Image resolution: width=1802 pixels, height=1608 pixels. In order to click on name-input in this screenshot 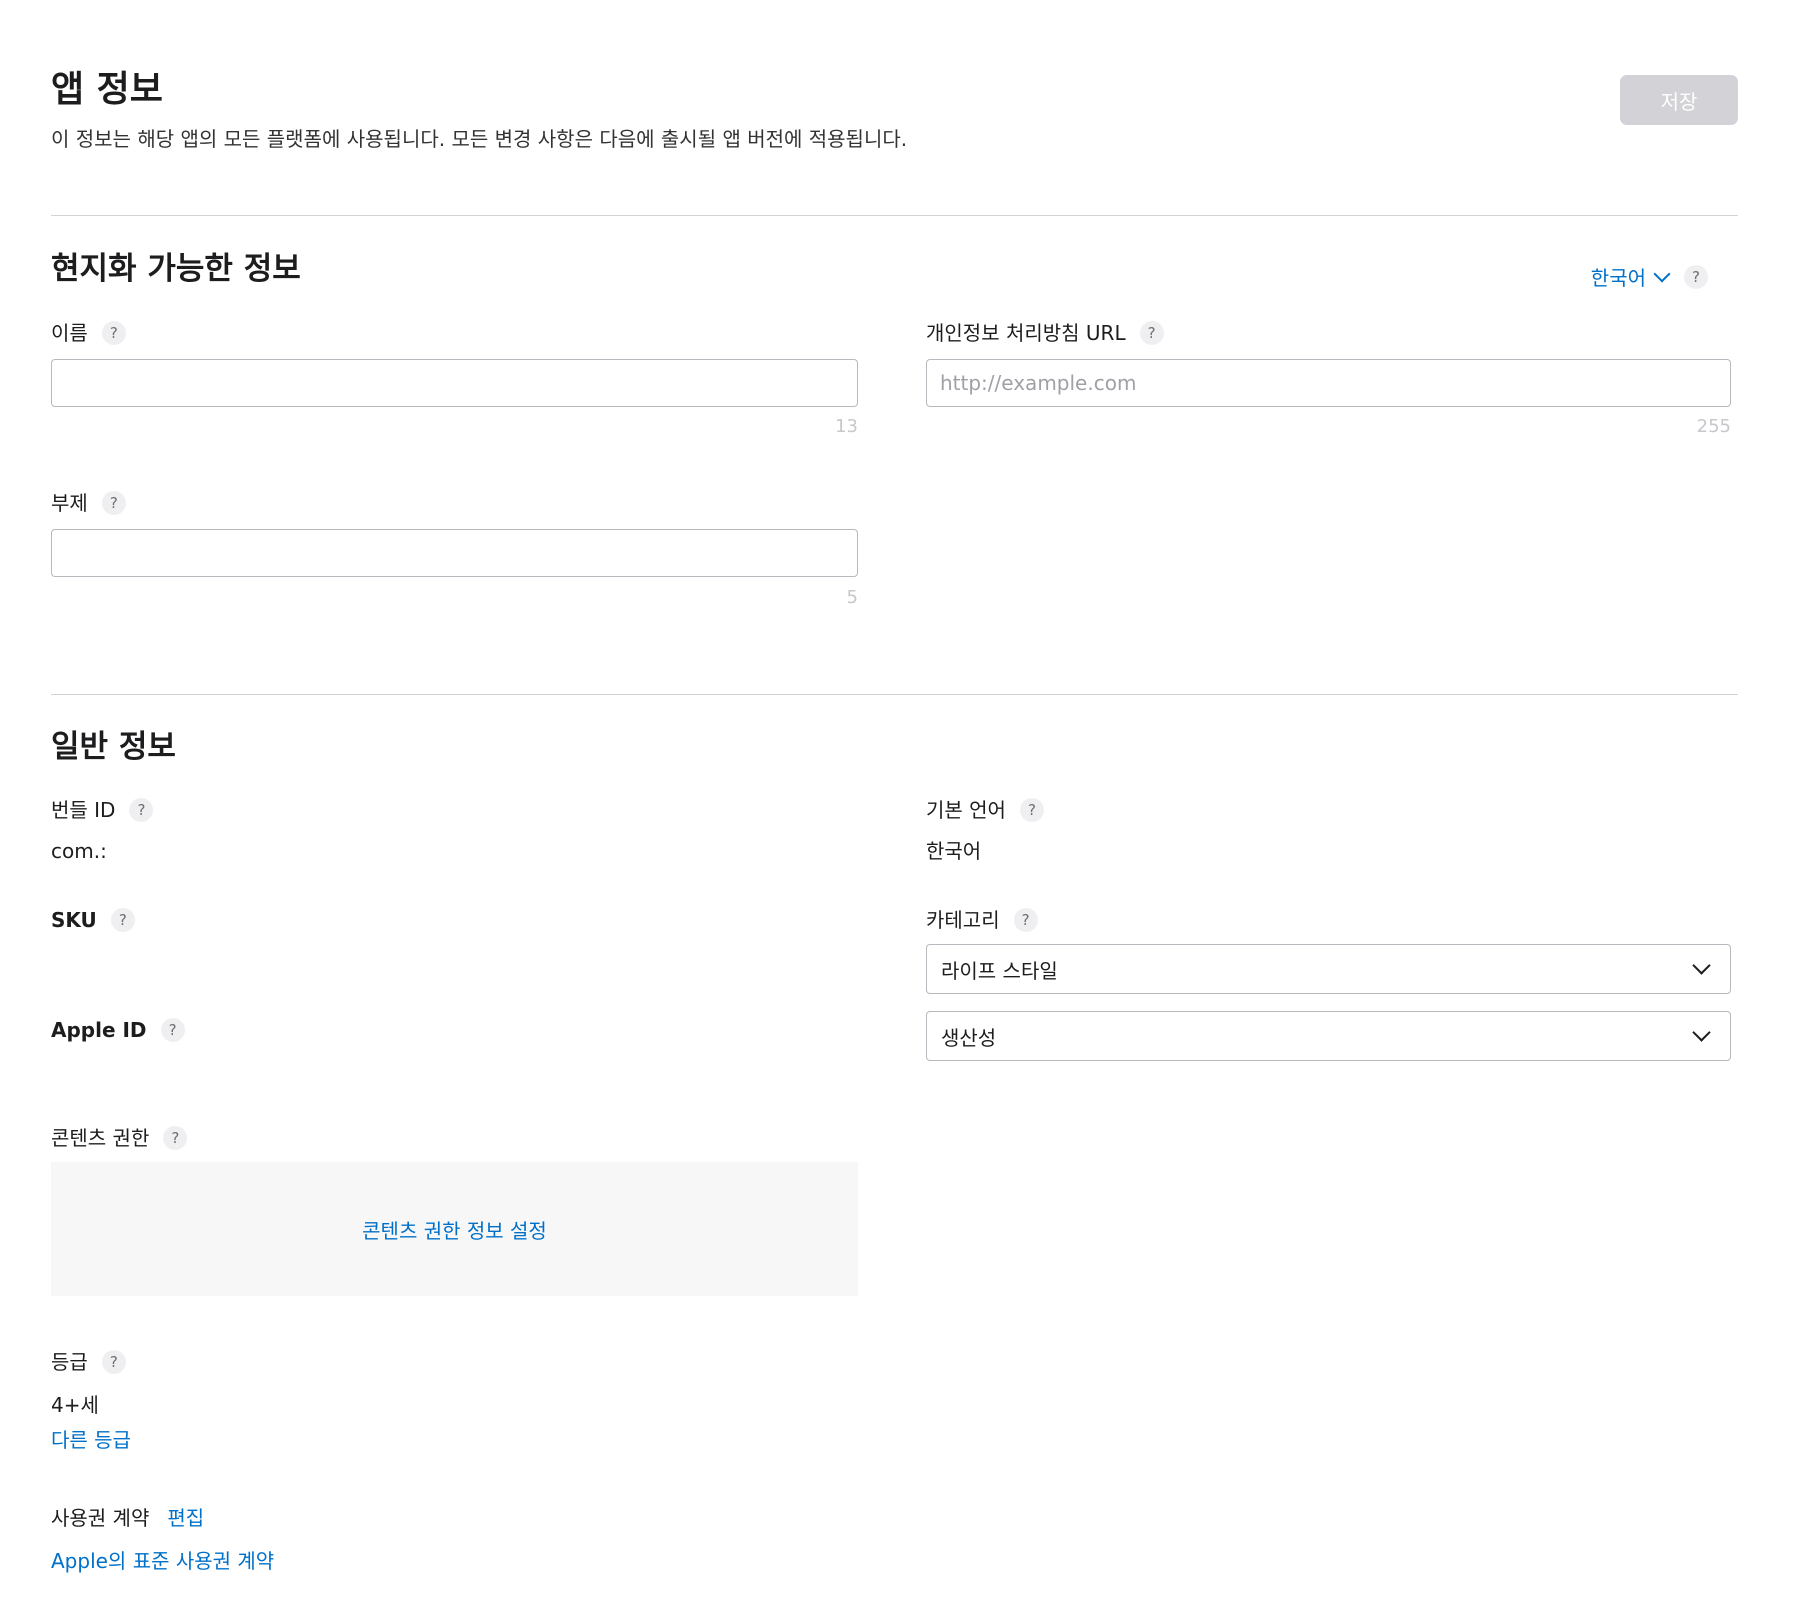, I will do `click(454, 383)`.